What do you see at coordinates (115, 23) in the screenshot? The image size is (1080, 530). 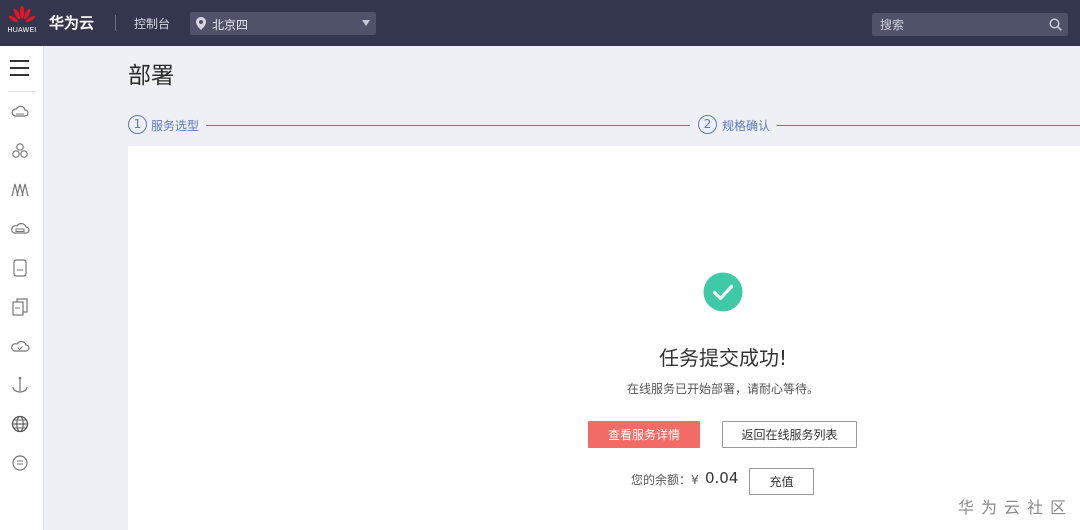 I see `header-divider` at bounding box center [115, 23].